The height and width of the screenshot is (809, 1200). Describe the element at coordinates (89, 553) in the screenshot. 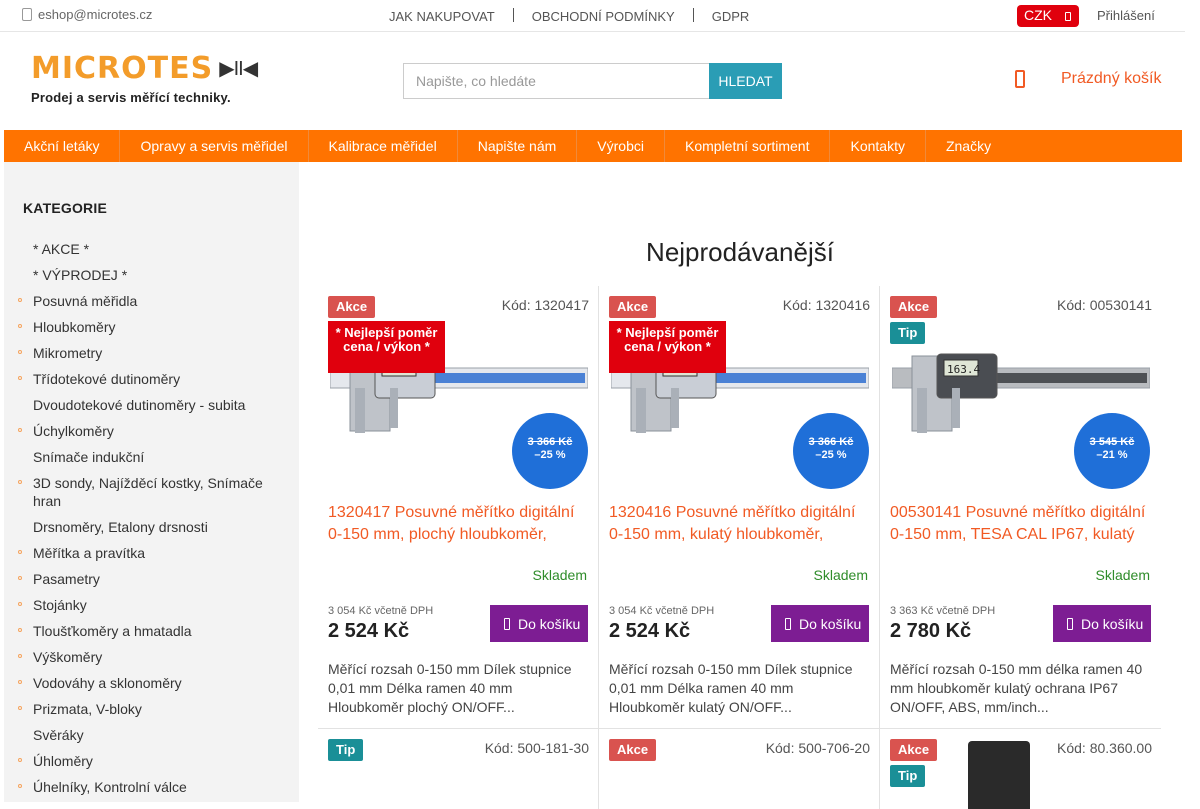

I see `sidebar-item-label: Měřítka a pravítka` at that location.